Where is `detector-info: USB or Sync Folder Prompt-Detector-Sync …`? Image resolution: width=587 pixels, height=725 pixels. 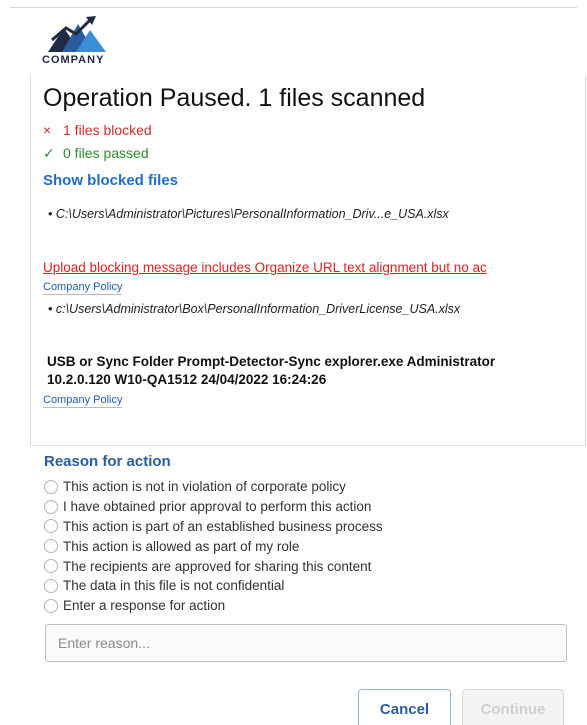
detector-info: USB or Sync Folder Prompt-Detector-Sync … is located at coordinates (297, 371).